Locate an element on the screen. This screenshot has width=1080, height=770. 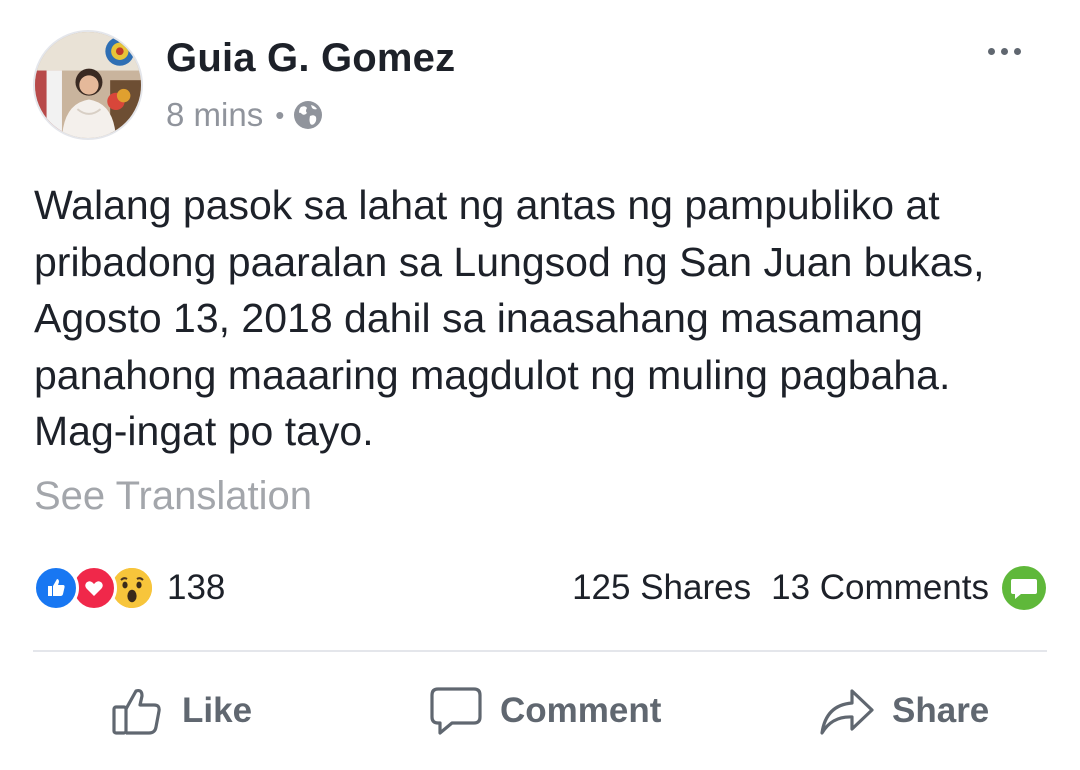
globe-icon is located at coordinates (308, 115).